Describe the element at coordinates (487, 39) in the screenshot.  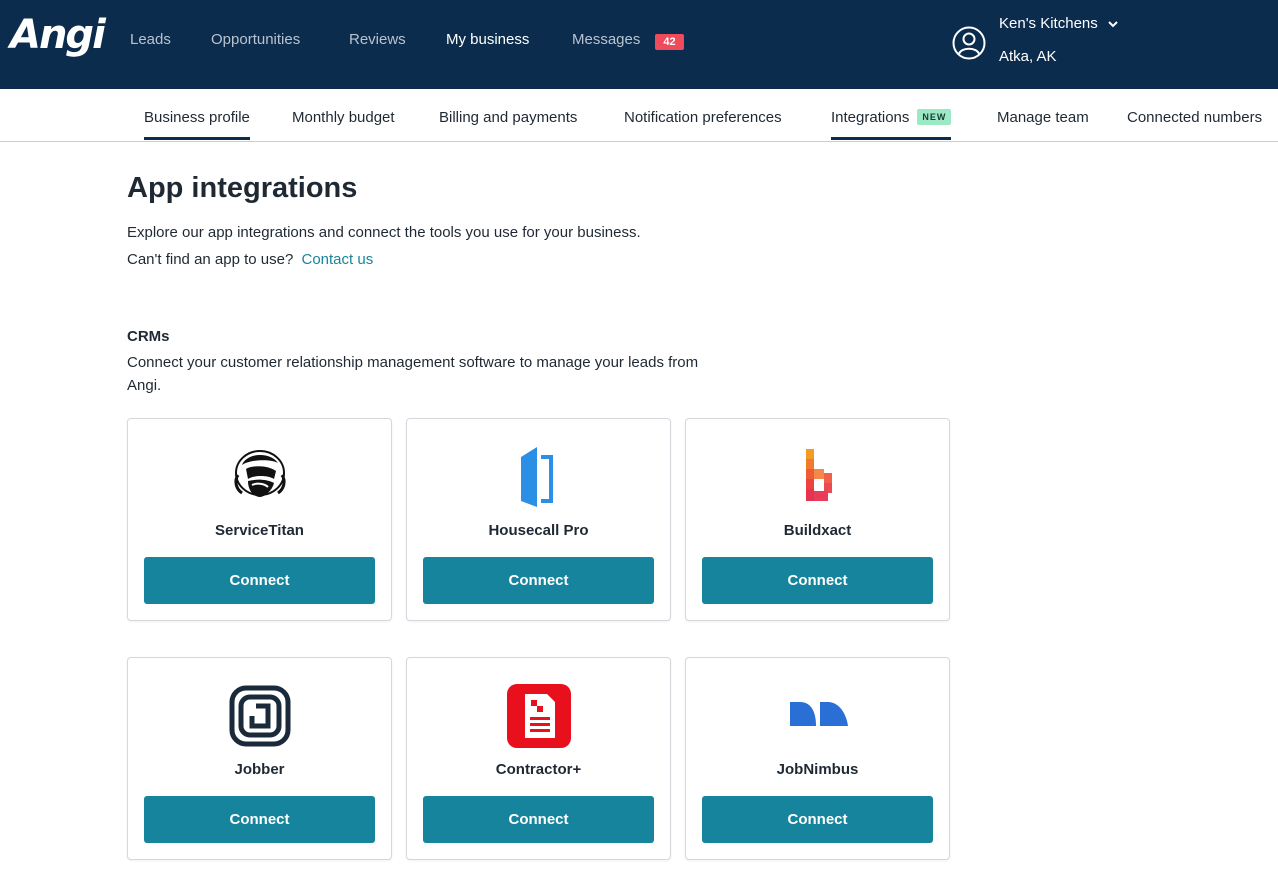
I see `nav-my-business: My business` at that location.